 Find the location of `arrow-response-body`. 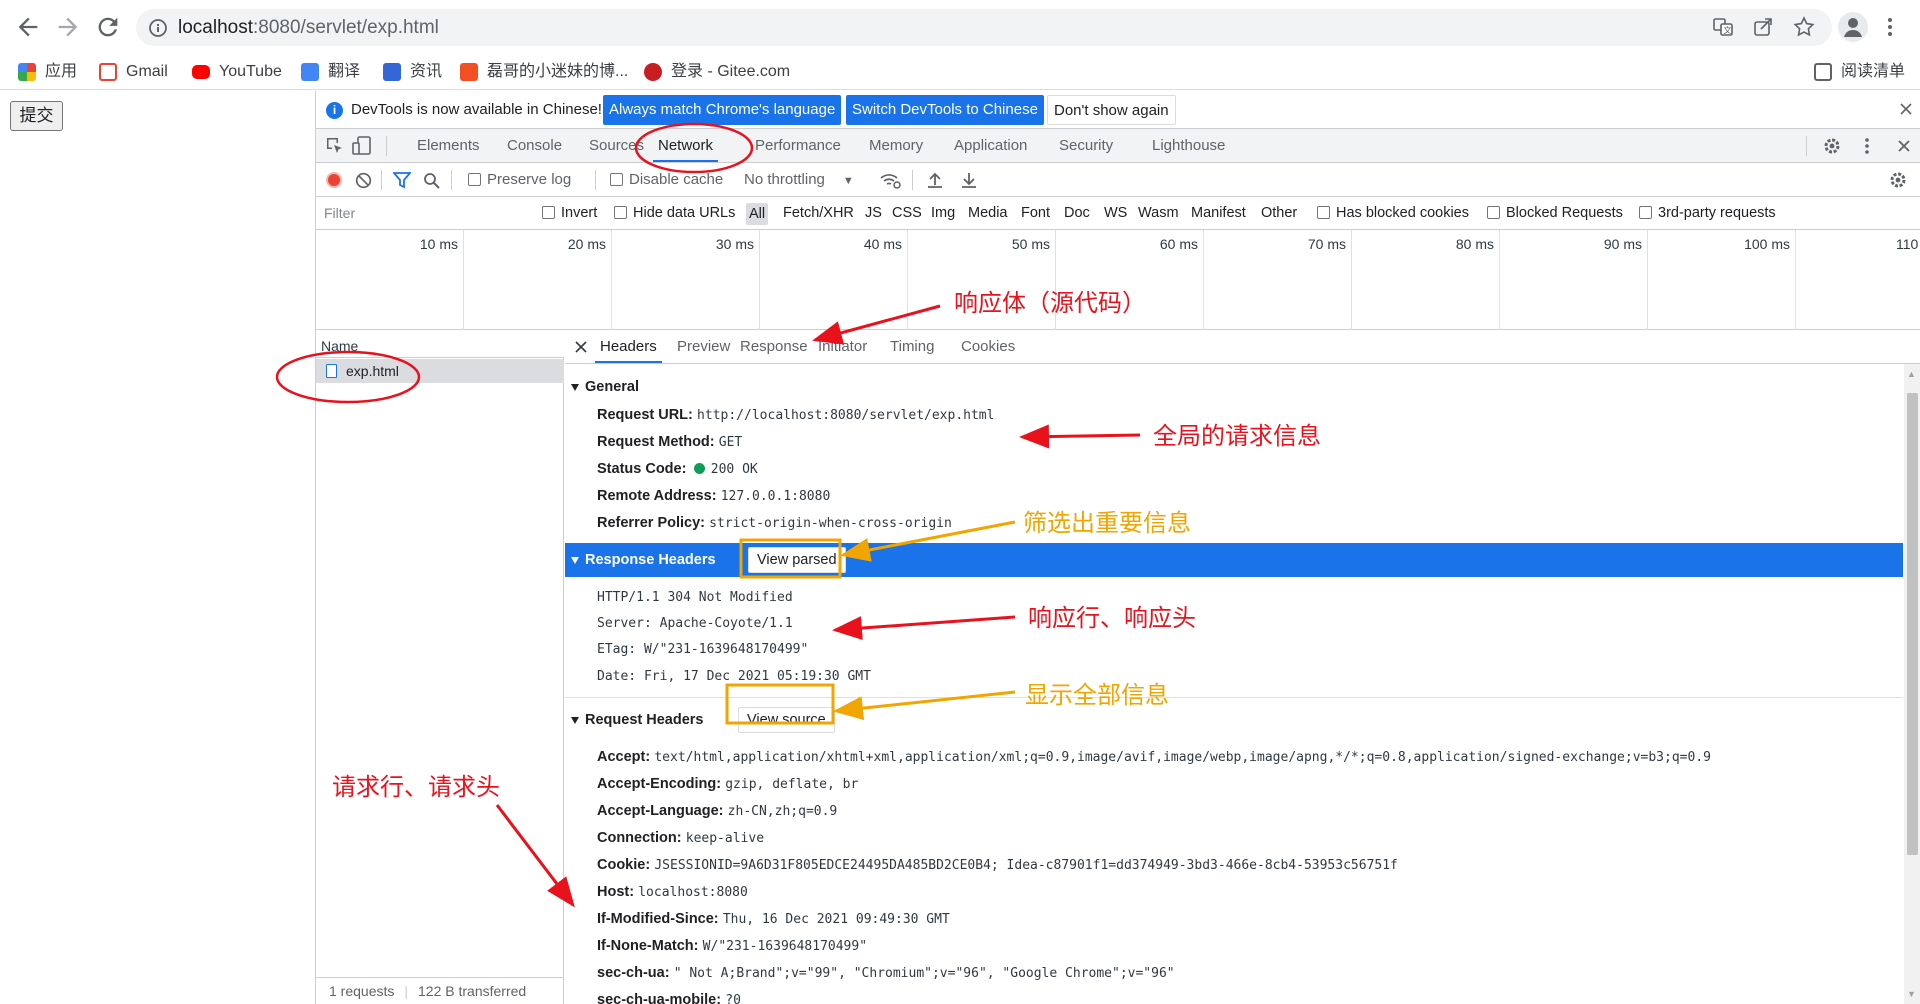

arrow-response-body is located at coordinates (876, 324).